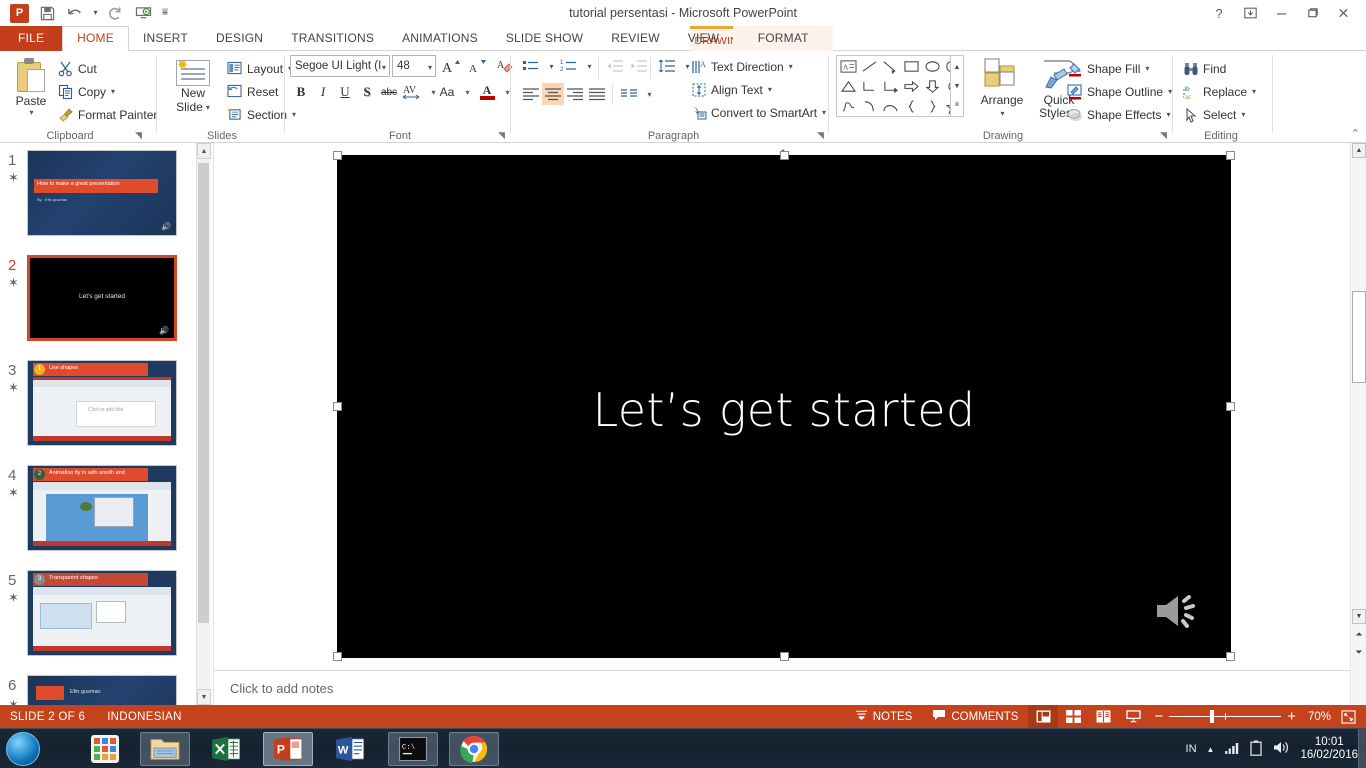 The height and width of the screenshot is (768, 1366). I want to click on taskbar-excel, so click(226, 749).